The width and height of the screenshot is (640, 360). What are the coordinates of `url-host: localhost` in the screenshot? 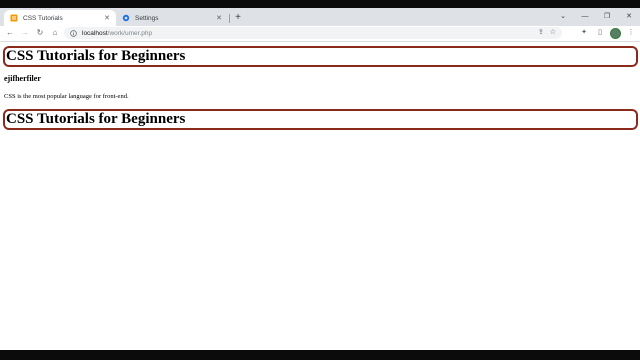 It's located at (95, 33).